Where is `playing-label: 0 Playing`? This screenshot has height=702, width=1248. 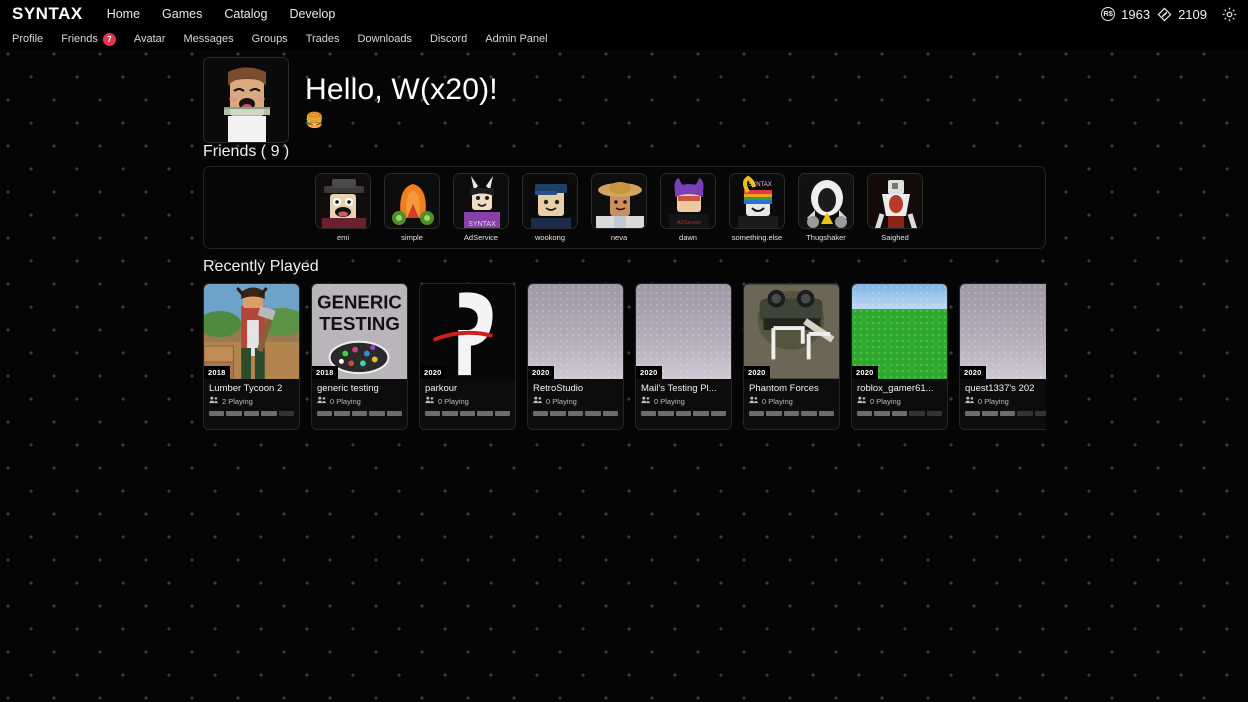 playing-label: 0 Playing is located at coordinates (777, 401).